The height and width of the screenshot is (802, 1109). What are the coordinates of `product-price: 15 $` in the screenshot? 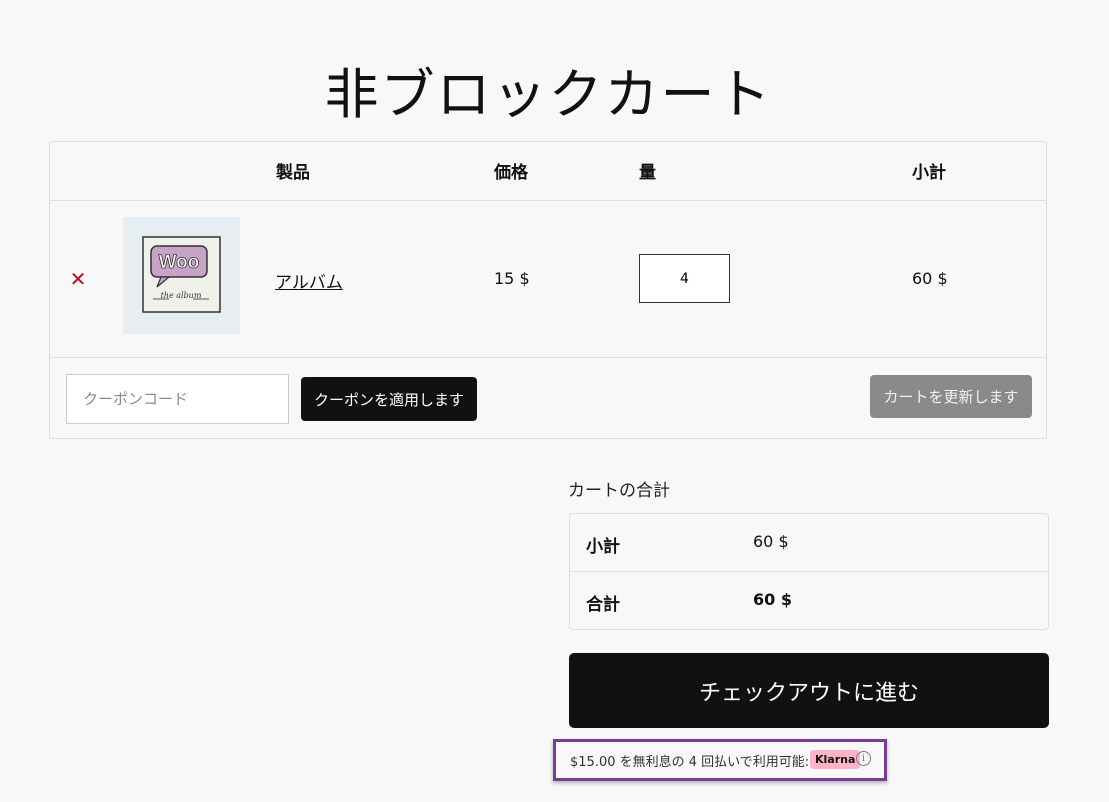 It's located at (512, 278).